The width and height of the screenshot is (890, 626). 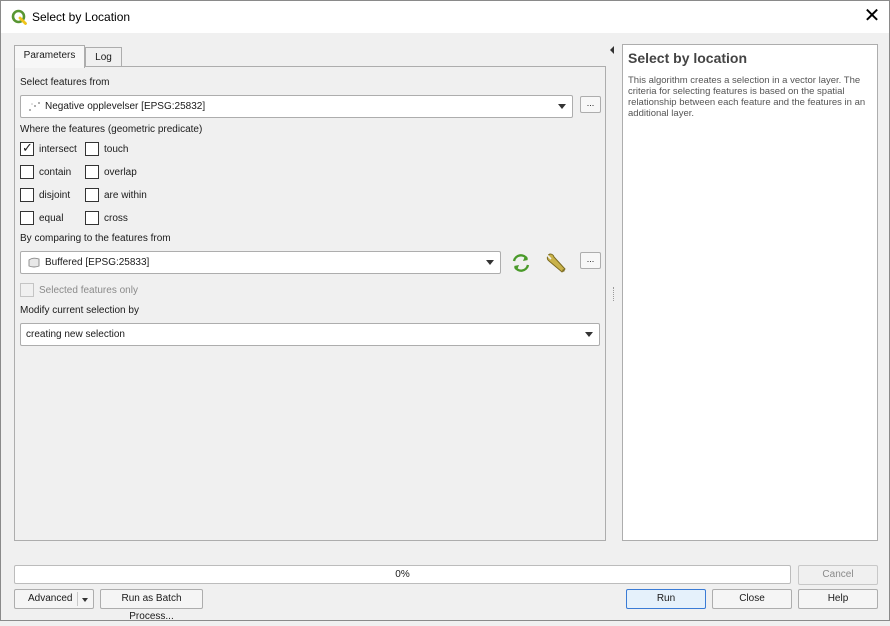 What do you see at coordinates (34, 106) in the screenshot?
I see `point-layer-icon` at bounding box center [34, 106].